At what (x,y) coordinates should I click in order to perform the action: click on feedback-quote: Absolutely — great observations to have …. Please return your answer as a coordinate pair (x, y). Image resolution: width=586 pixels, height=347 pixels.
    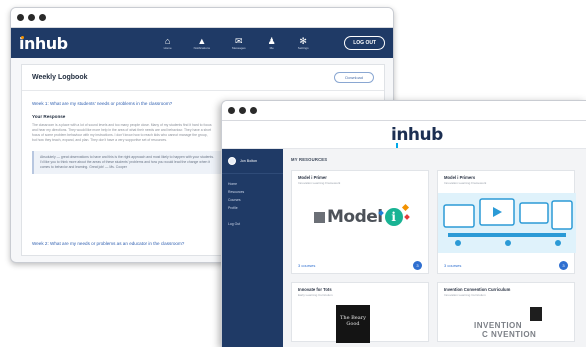
    Looking at the image, I should click on (127, 162).